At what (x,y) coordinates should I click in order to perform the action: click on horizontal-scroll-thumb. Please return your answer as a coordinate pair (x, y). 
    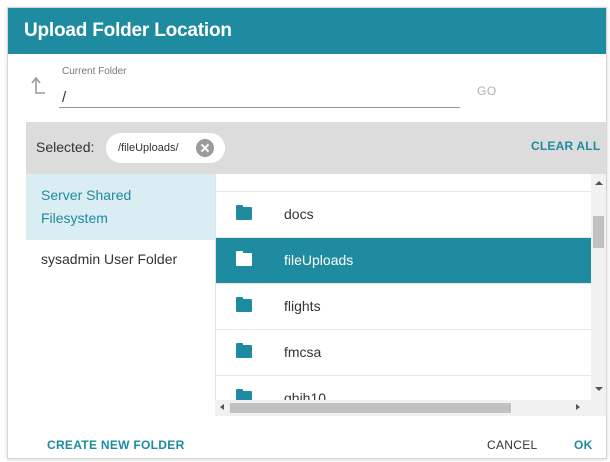
    Looking at the image, I should click on (370, 408).